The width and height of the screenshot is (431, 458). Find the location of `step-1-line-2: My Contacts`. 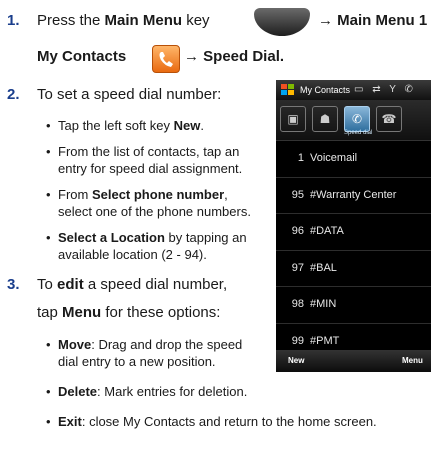

step-1-line-2: My Contacts is located at coordinates (82, 56).